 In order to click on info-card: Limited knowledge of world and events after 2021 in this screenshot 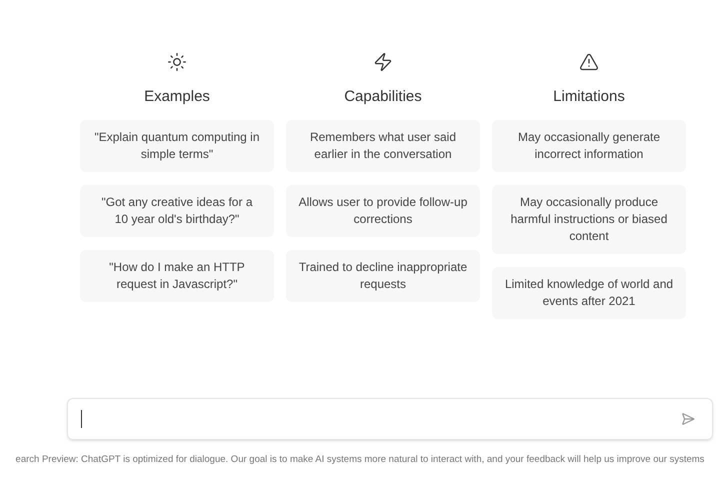, I will do `click(589, 293)`.